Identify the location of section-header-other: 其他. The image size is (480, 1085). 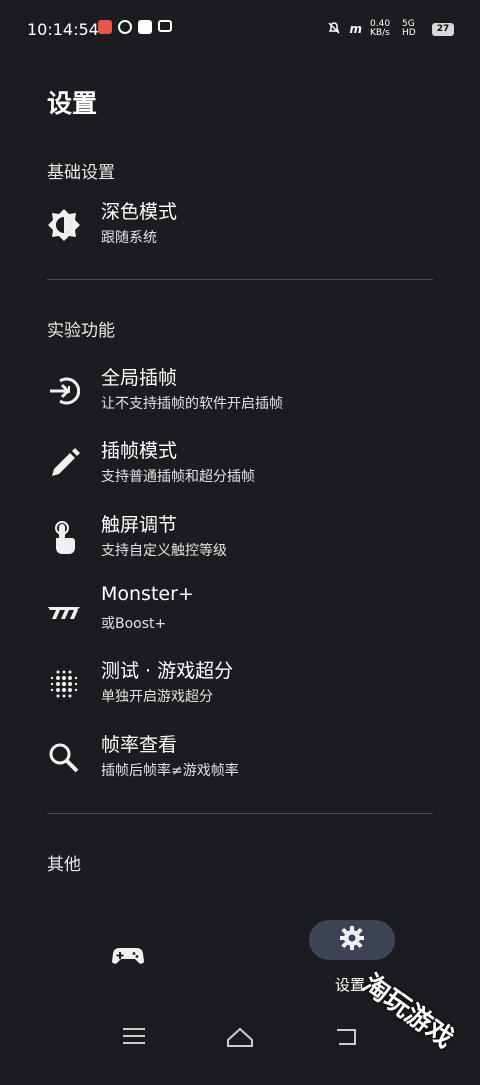
(64, 865).